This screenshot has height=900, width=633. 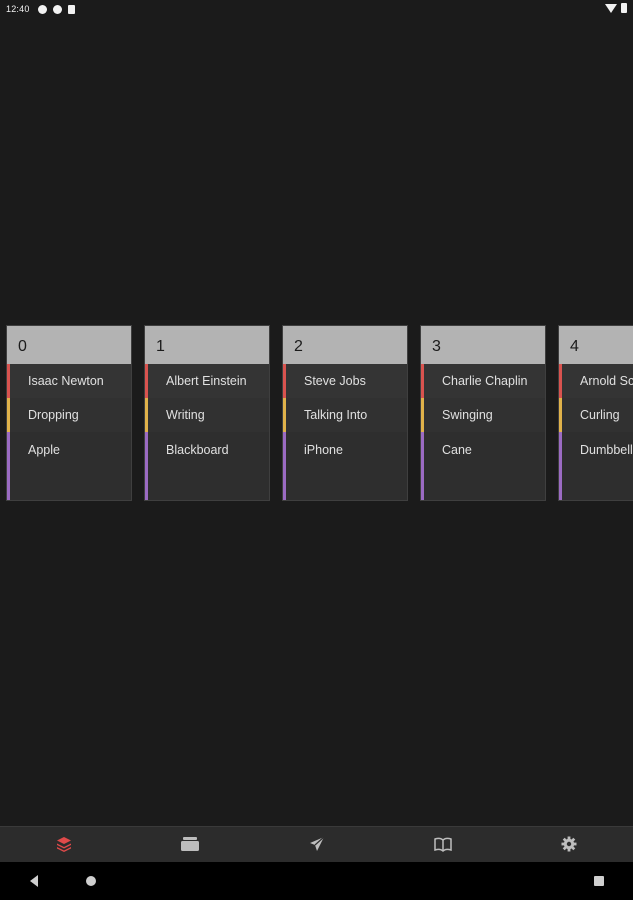 I want to click on card-item: Cane, so click(x=483, y=466).